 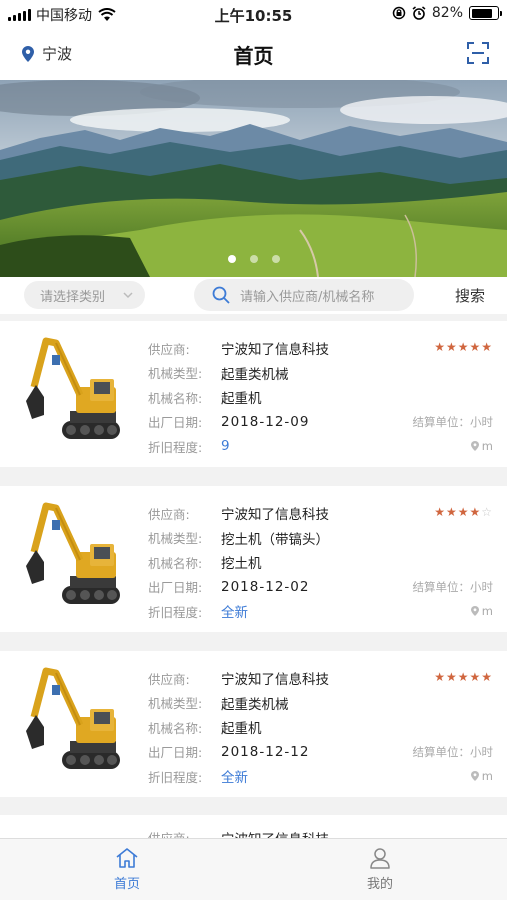 I want to click on factory-date-value: 2018-12-09, so click(x=265, y=421).